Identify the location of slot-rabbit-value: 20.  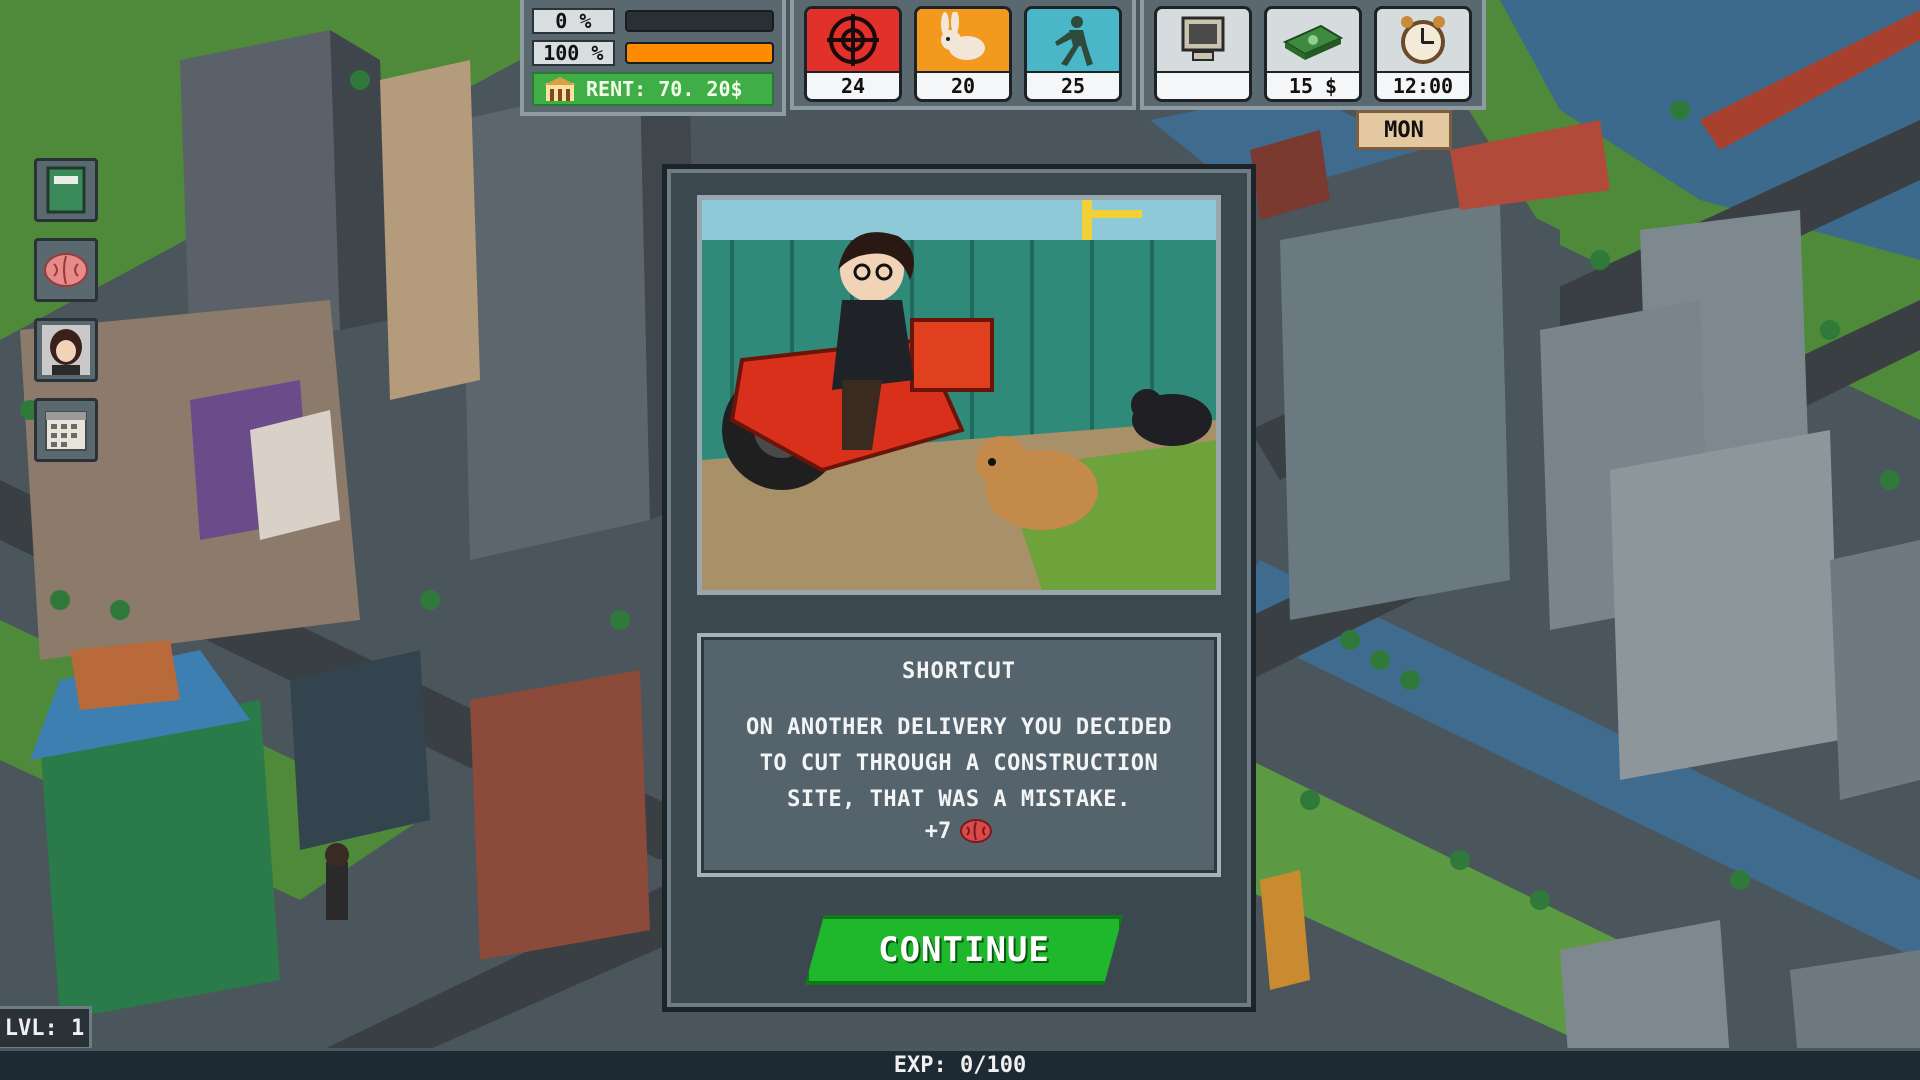
(963, 85).